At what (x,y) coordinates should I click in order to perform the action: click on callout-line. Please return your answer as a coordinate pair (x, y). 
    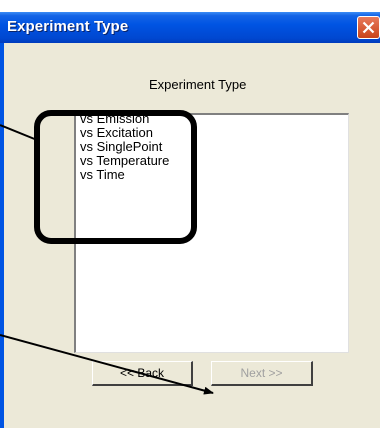
    Looking at the image, I should click on (19, 132).